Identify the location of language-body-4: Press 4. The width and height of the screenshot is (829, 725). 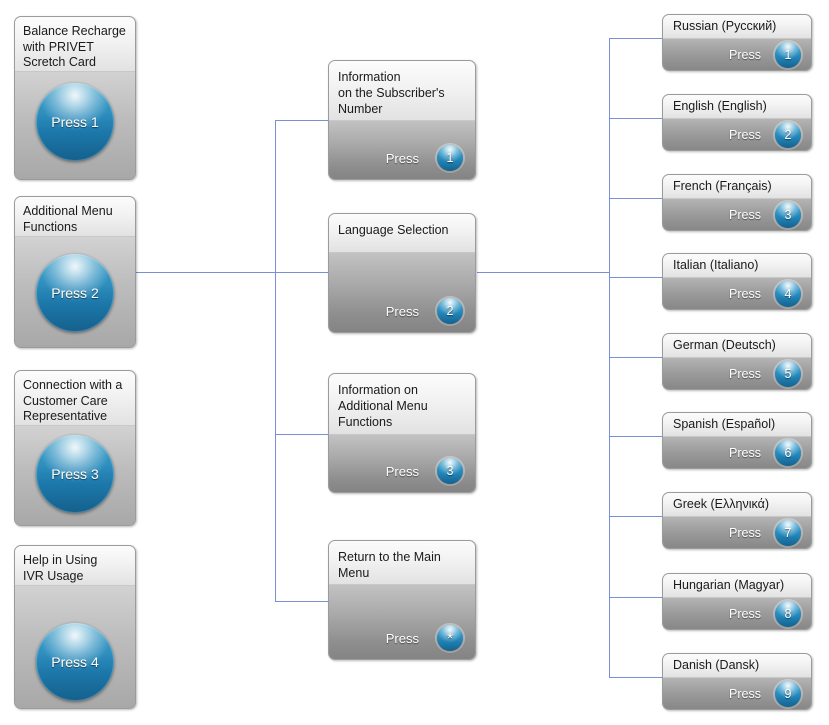
(737, 293).